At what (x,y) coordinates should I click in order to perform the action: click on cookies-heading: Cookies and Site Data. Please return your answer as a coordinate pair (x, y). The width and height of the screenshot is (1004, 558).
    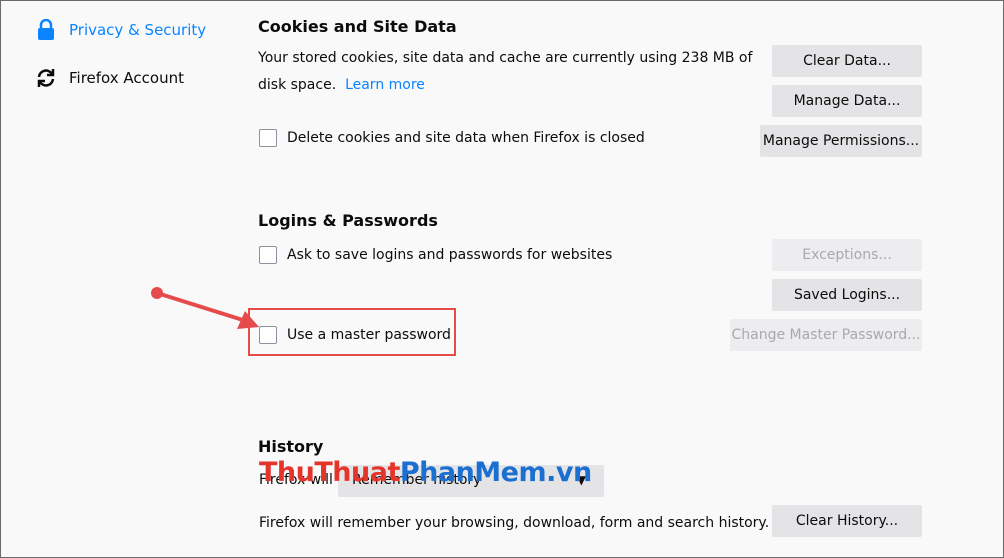
    Looking at the image, I should click on (357, 26).